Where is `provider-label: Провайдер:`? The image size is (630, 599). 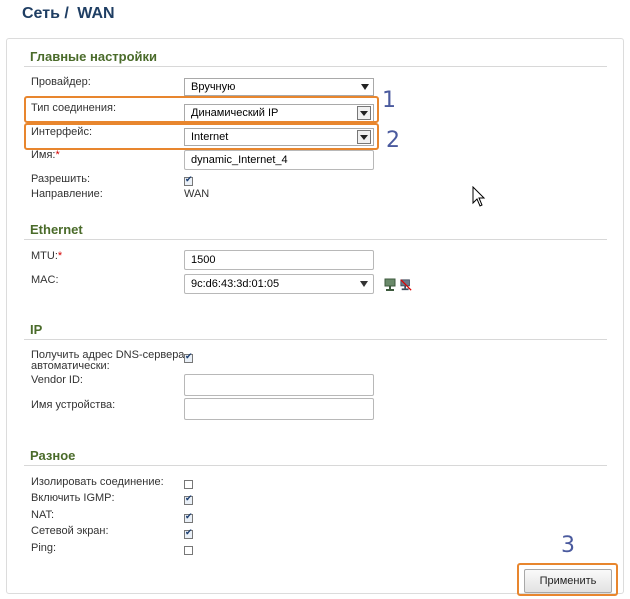 provider-label: Провайдер: is located at coordinates (61, 82).